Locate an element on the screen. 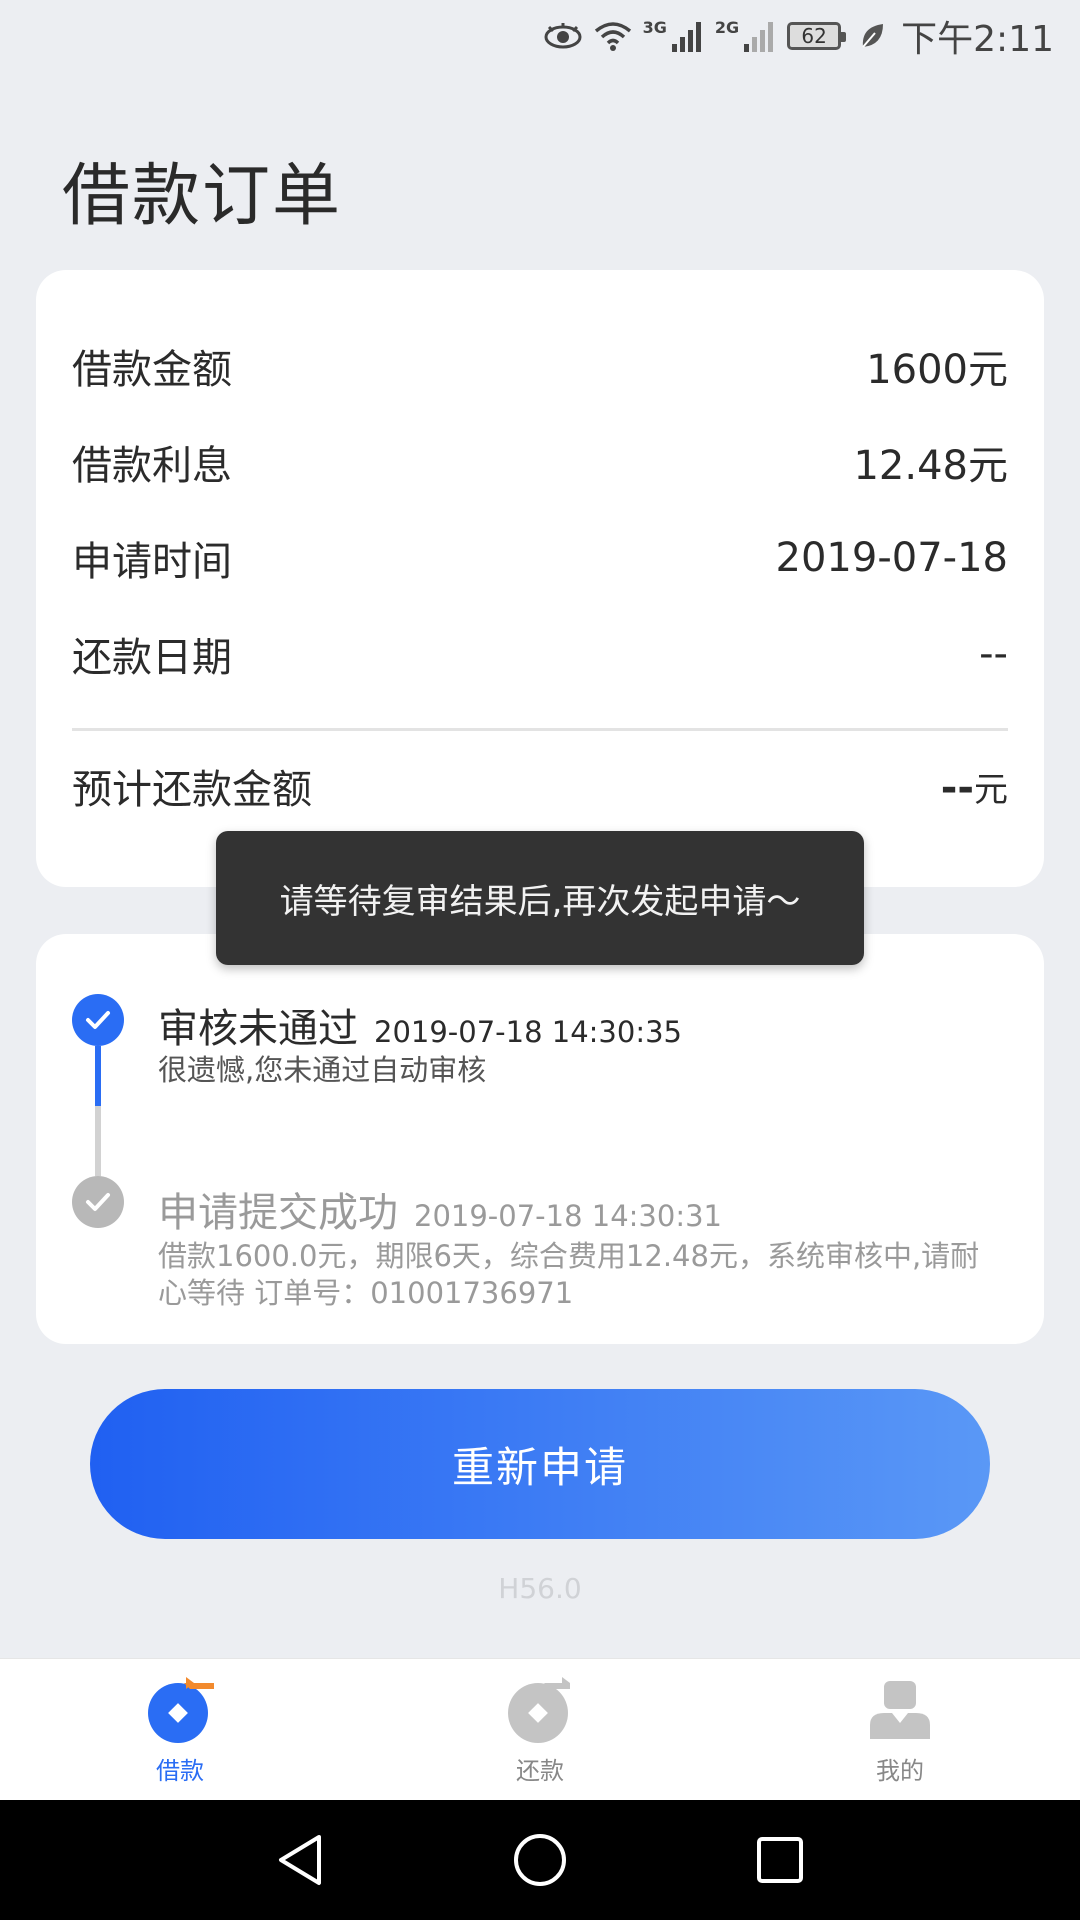  timeline-time: 2019-07-18 14:30:35 is located at coordinates (528, 1032).